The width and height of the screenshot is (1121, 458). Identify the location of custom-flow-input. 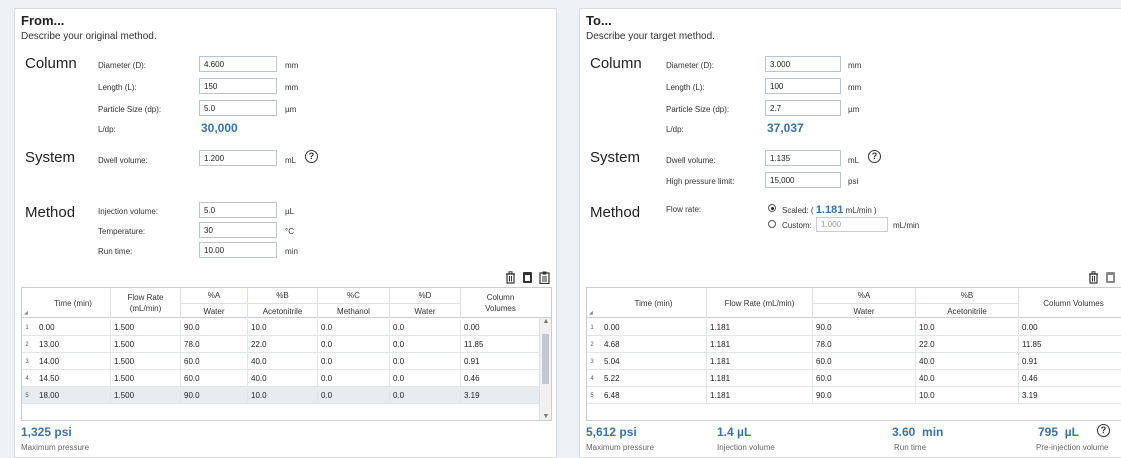
(852, 224).